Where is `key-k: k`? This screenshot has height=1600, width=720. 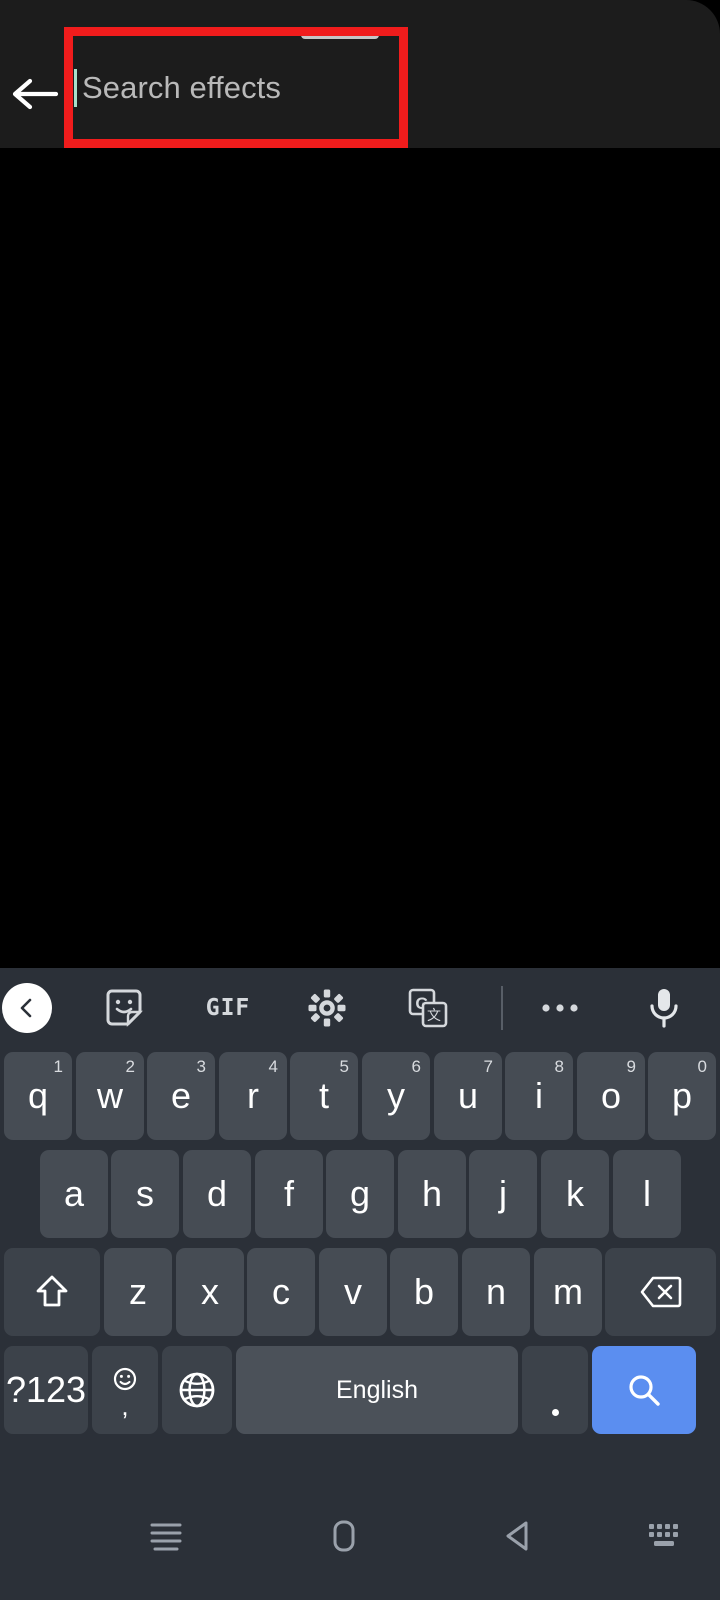 key-k: k is located at coordinates (575, 1194).